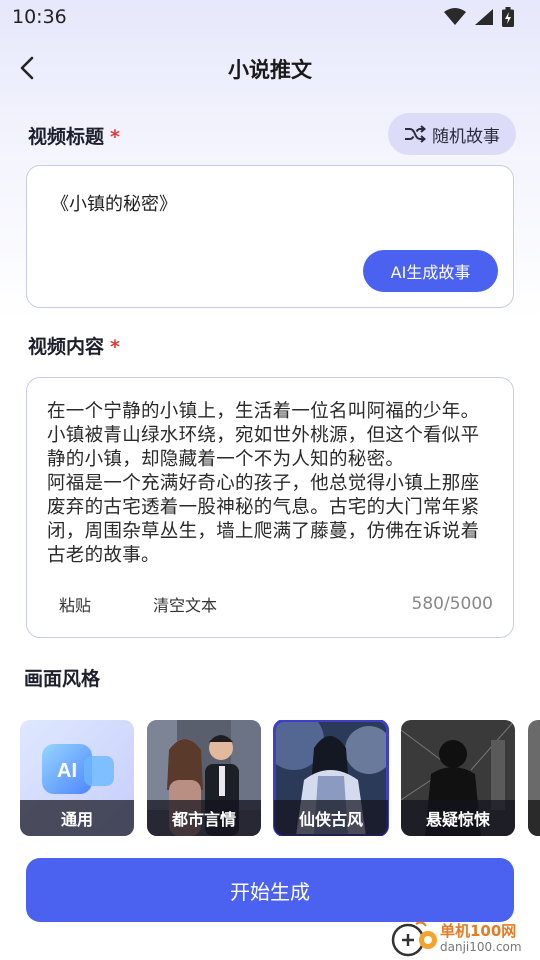 This screenshot has height=960, width=540. I want to click on style-caption: 通用, so click(77, 818).